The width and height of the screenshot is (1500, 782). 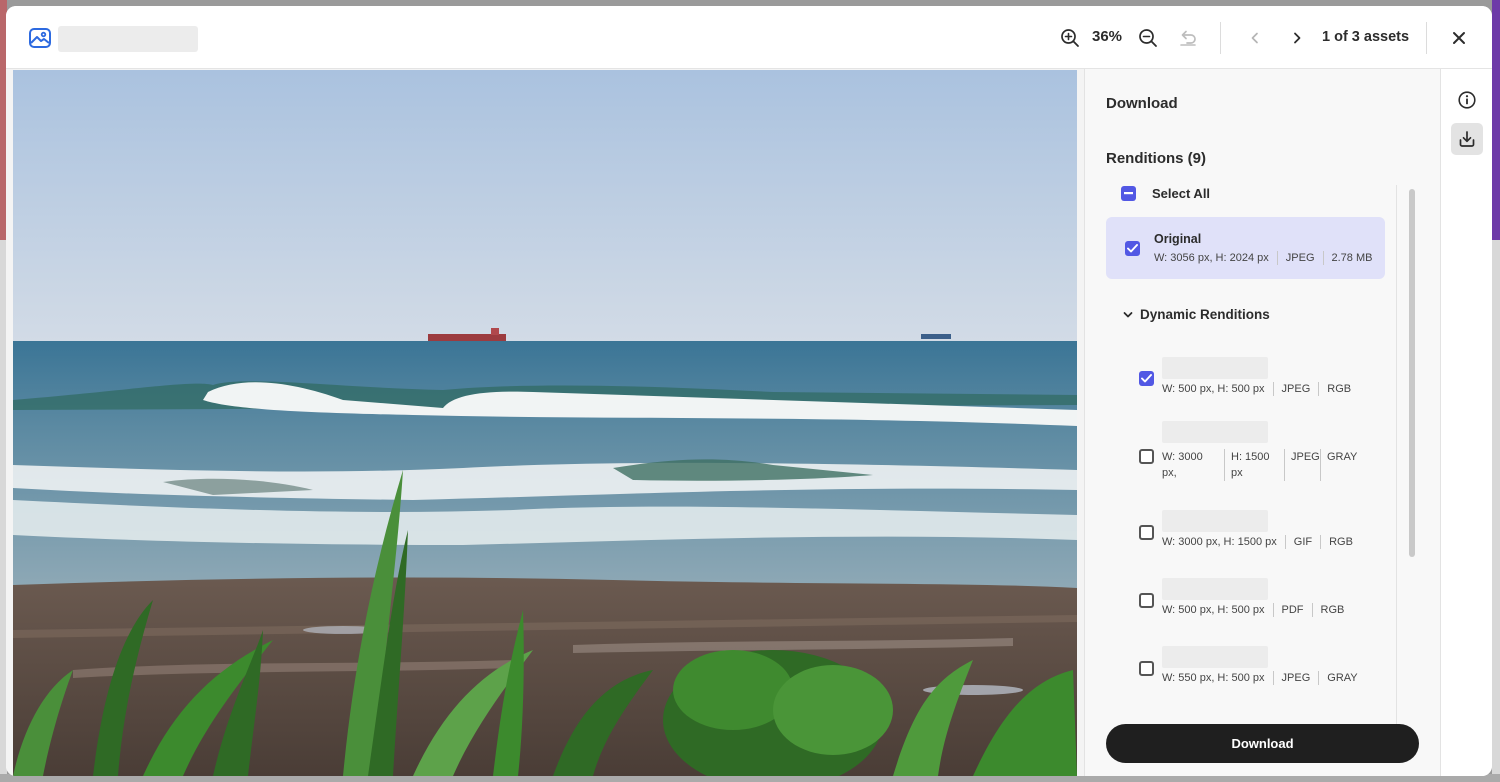 I want to click on select-all-label: Select All, so click(x=1181, y=193).